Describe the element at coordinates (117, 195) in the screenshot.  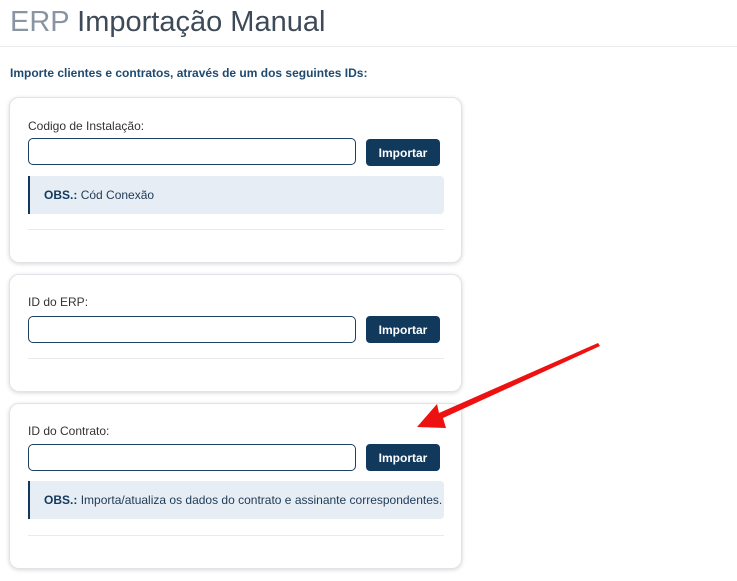
I see `obs-text: Cód Conexão` at that location.